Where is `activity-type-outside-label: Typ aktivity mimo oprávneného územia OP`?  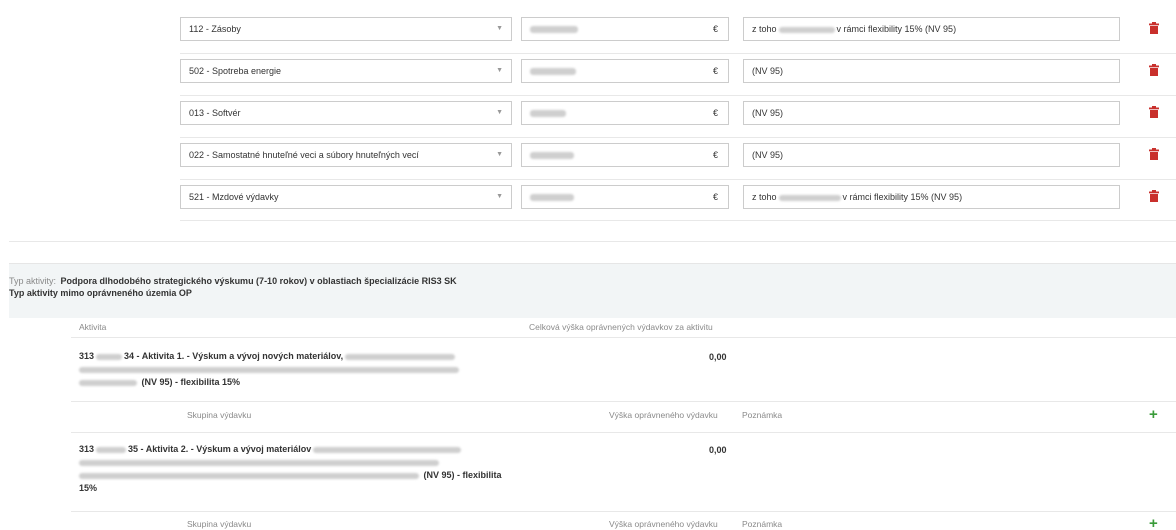
activity-type-outside-label: Typ aktivity mimo oprávneného územia OP is located at coordinates (100, 293).